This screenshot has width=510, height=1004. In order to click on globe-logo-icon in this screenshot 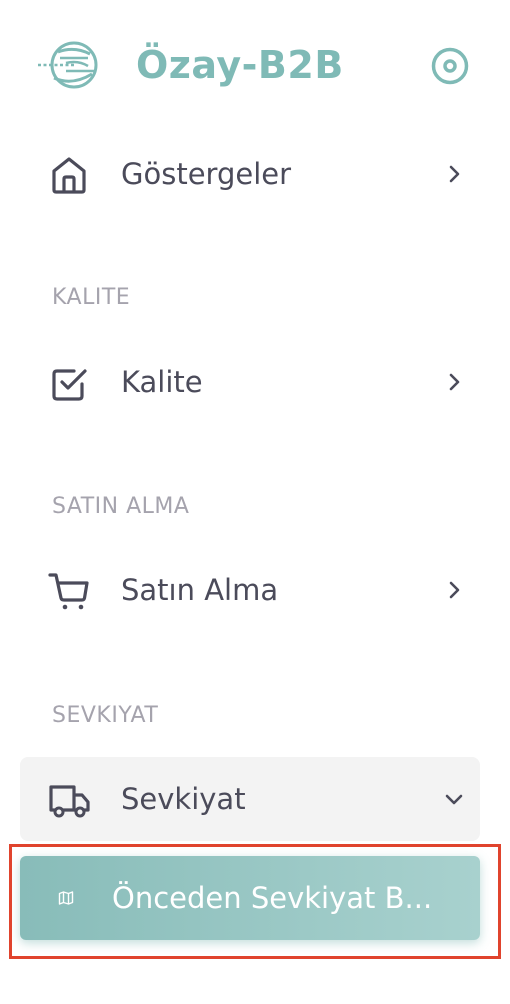, I will do `click(70, 65)`.